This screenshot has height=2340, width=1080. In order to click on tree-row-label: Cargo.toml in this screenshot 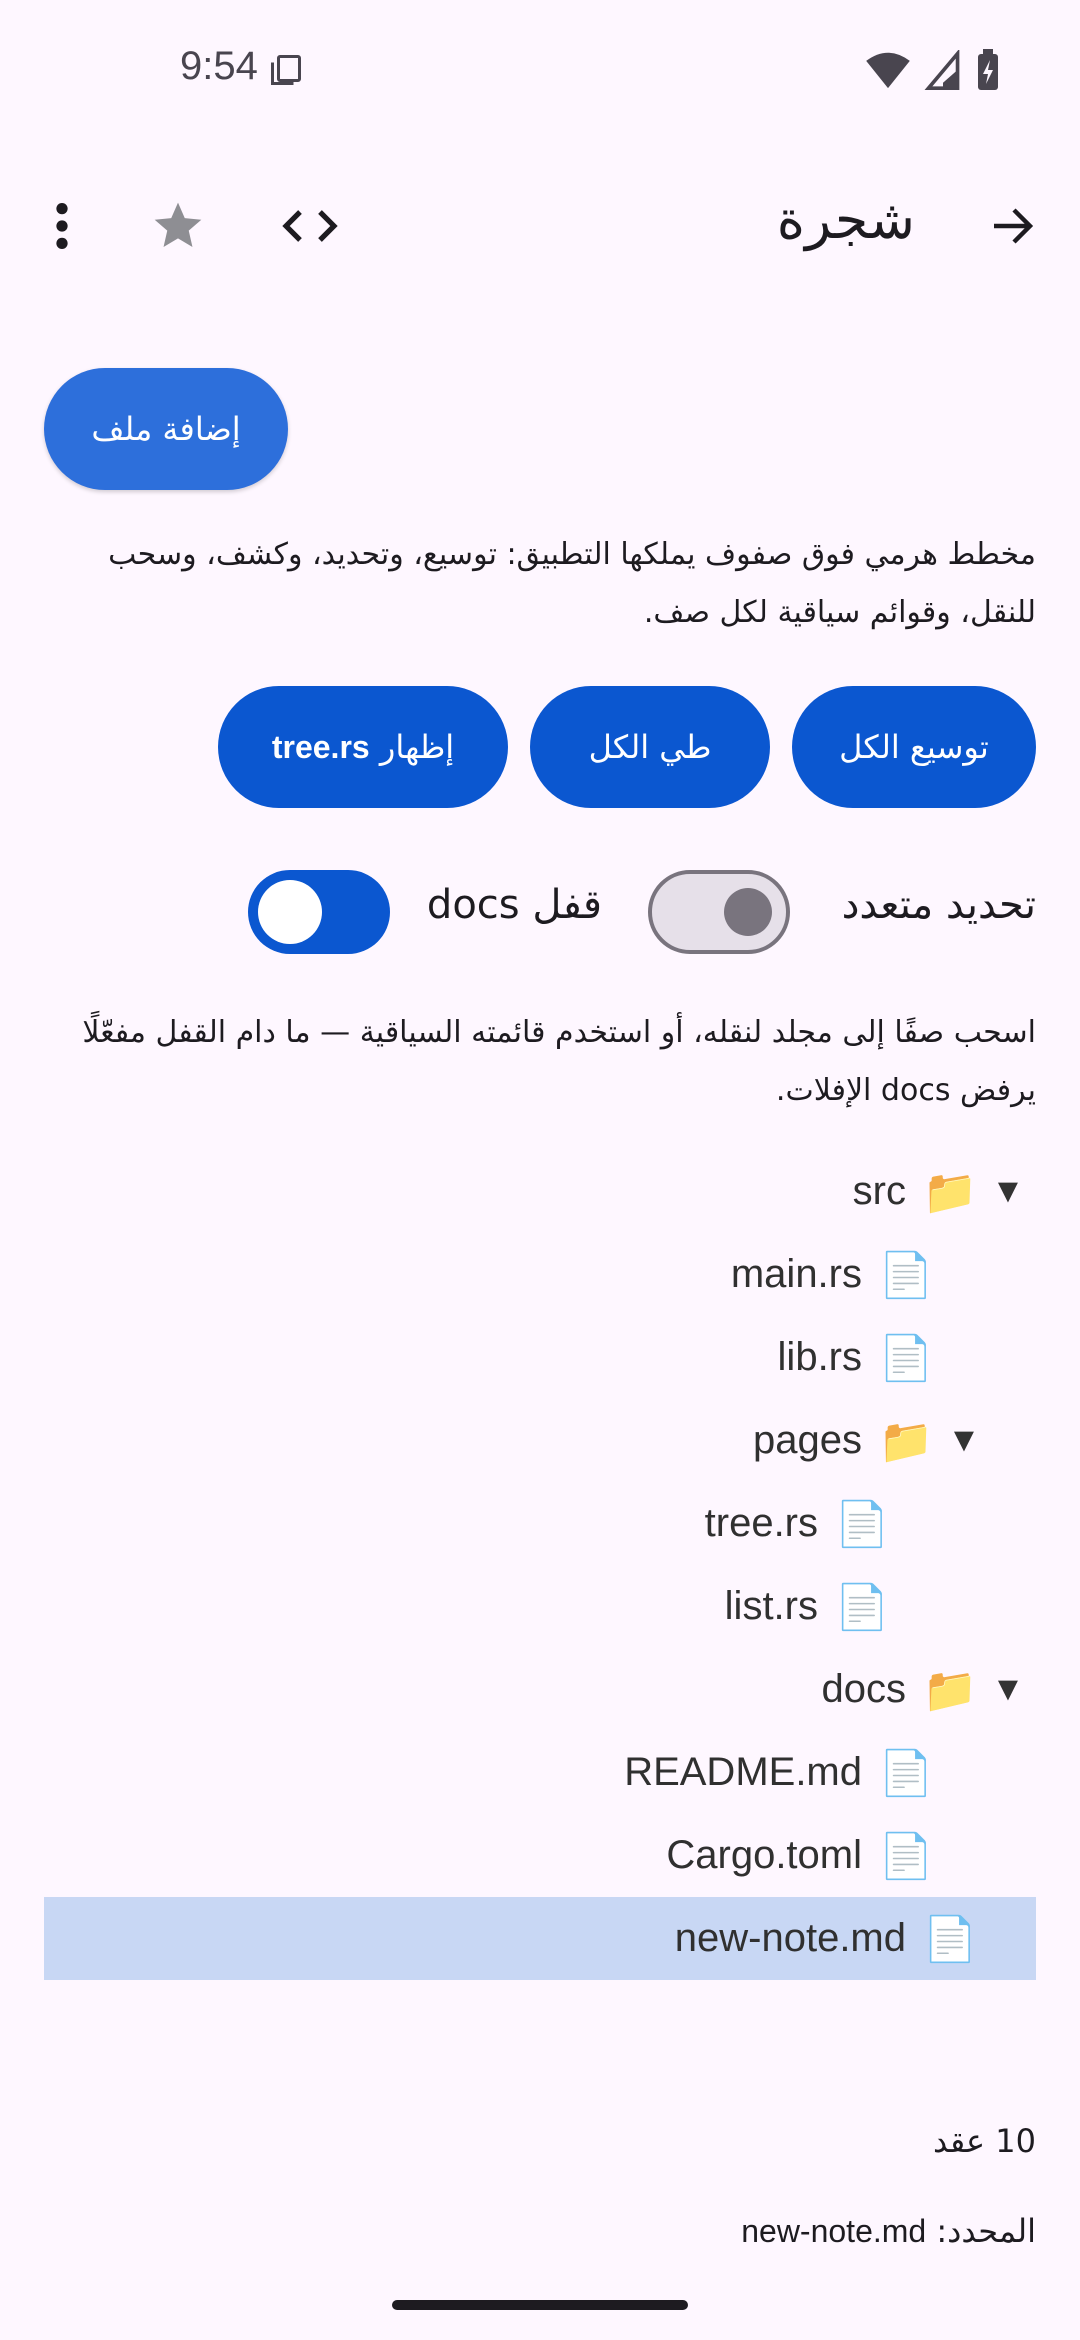, I will do `click(764, 1855)`.